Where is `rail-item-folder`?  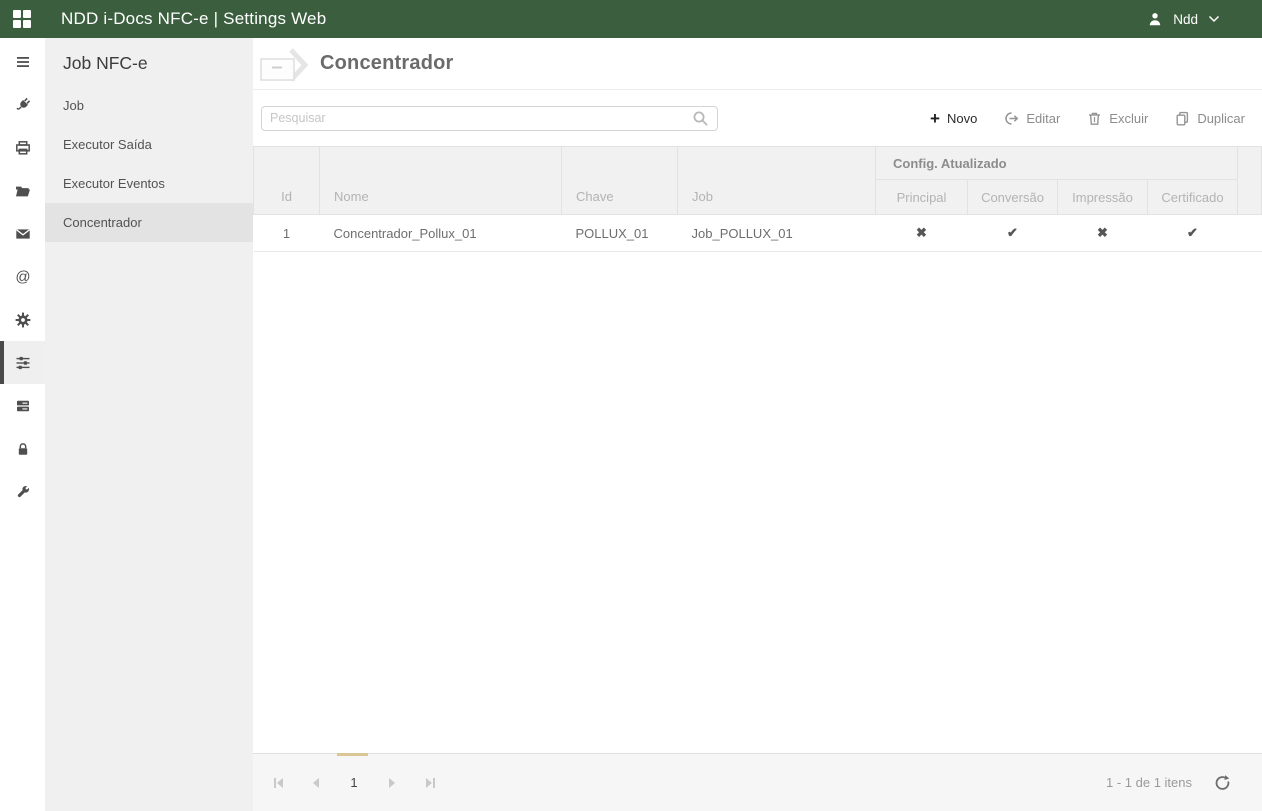 rail-item-folder is located at coordinates (22, 190).